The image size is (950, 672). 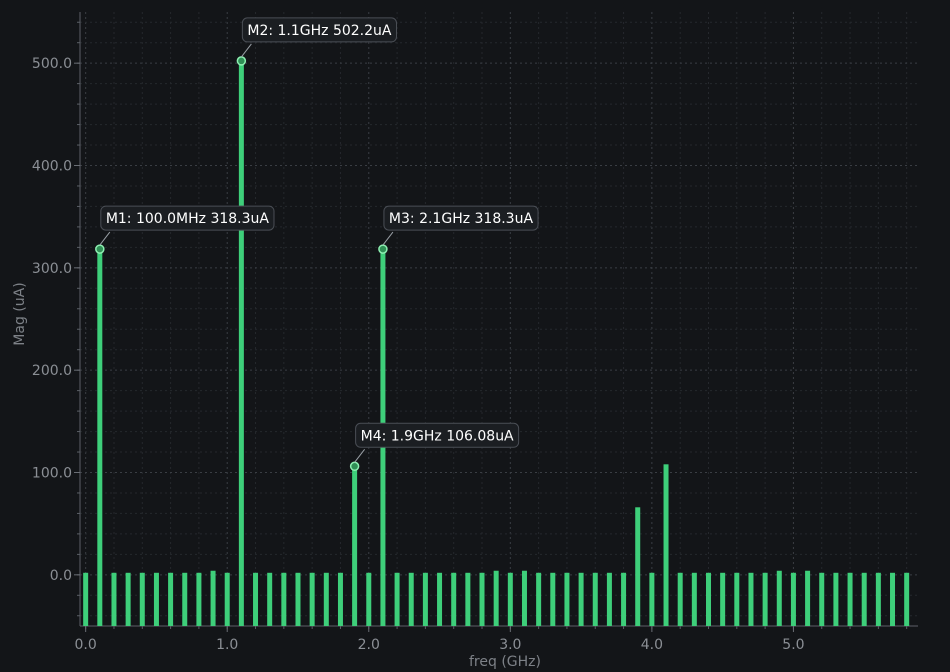 I want to click on marker-3: M3: 2.1GHz 318.3uA, so click(x=458, y=229).